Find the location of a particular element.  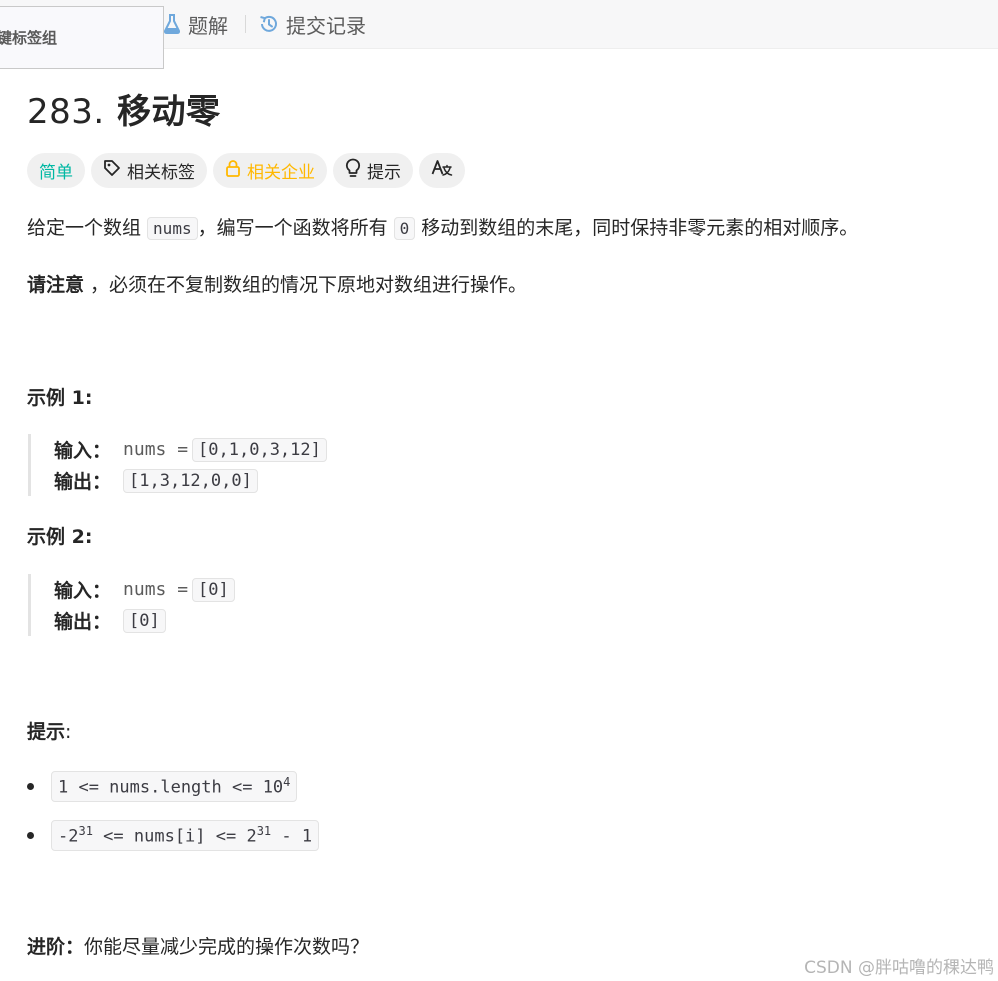

desc-text-1: 给定一个数组 is located at coordinates (87, 228).